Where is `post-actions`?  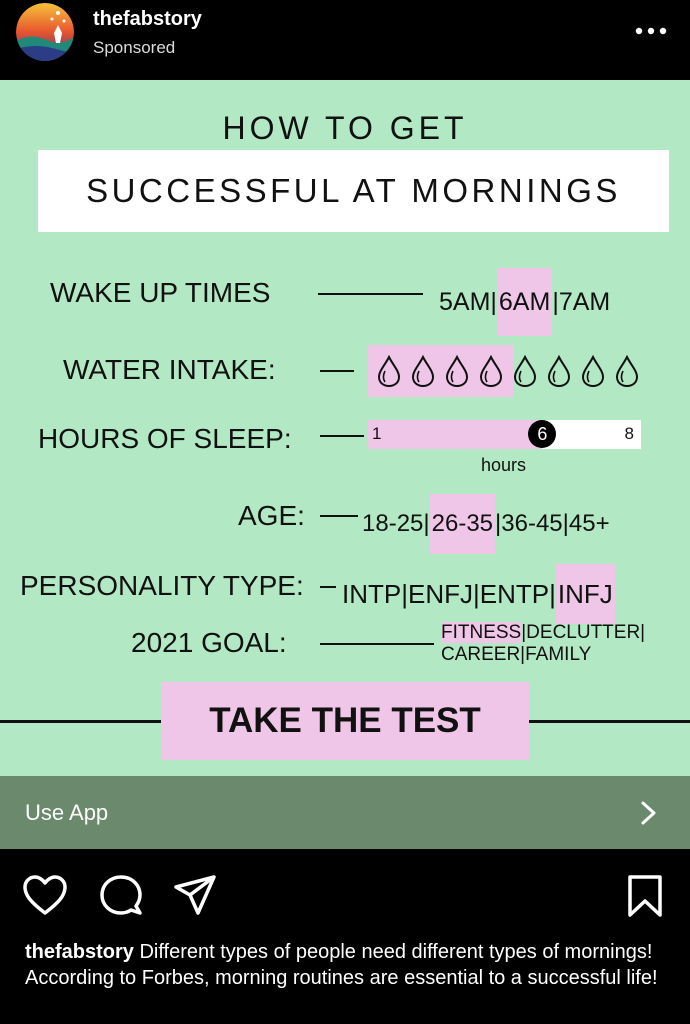 post-actions is located at coordinates (345, 891).